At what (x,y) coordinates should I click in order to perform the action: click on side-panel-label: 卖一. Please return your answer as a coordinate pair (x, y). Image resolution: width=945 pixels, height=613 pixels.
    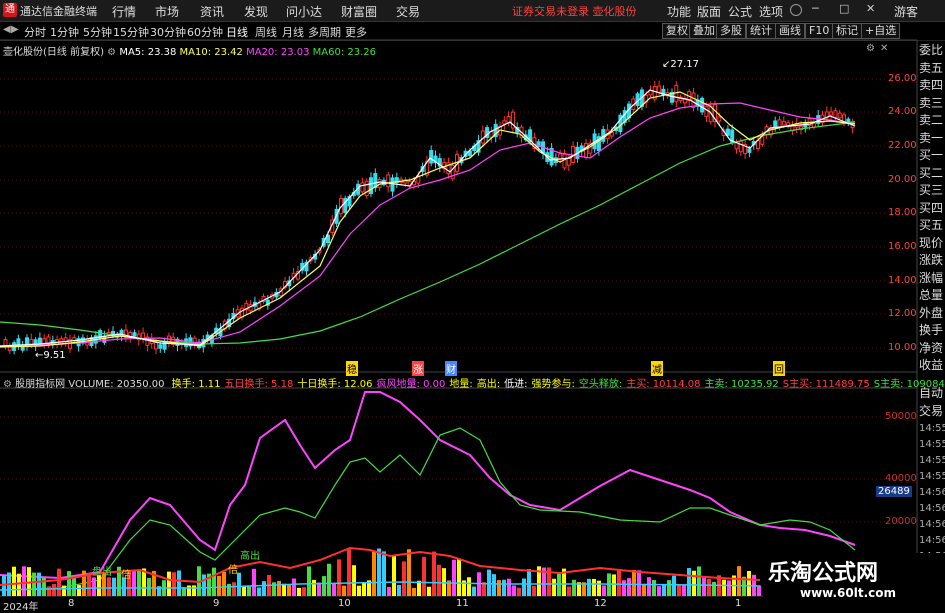
    Looking at the image, I should click on (932, 138).